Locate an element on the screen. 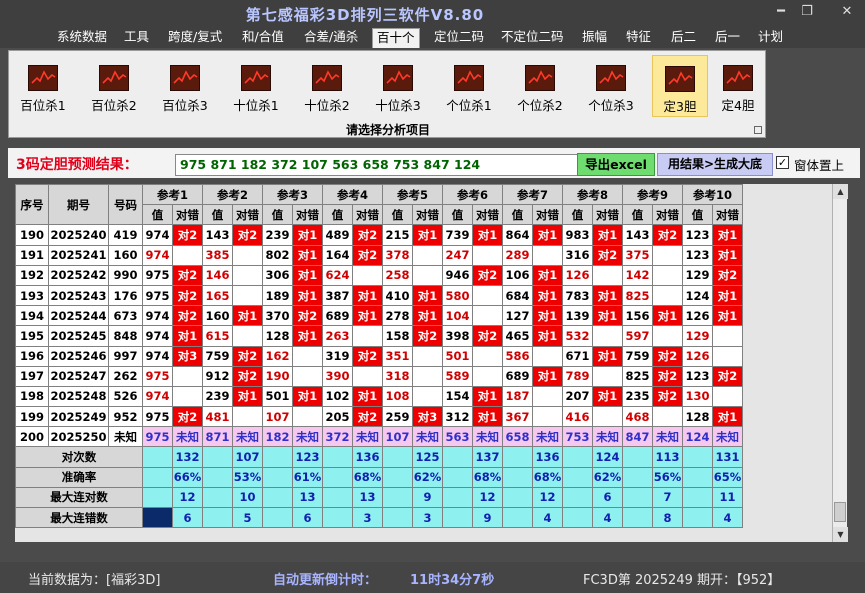  menu-last-two: 后二 is located at coordinates (683, 38).